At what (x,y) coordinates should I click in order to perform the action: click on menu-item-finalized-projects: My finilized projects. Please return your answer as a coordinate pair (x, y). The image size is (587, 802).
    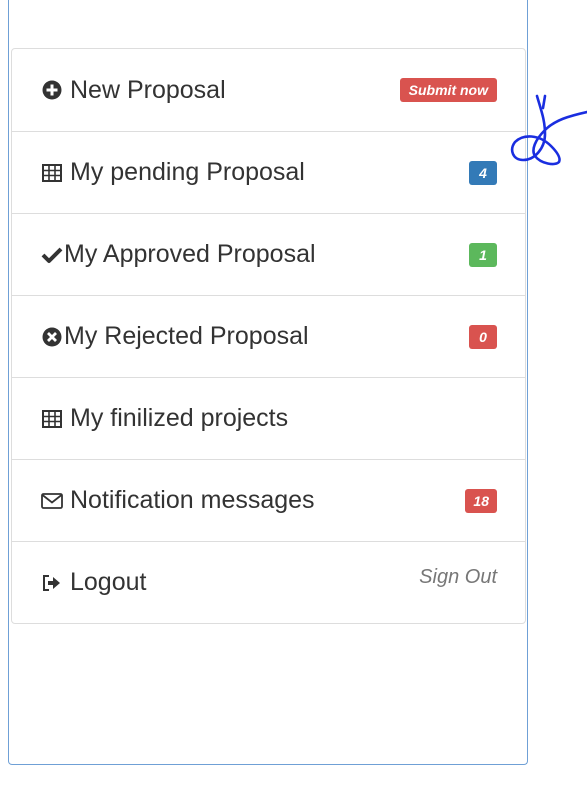
    Looking at the image, I should click on (268, 418).